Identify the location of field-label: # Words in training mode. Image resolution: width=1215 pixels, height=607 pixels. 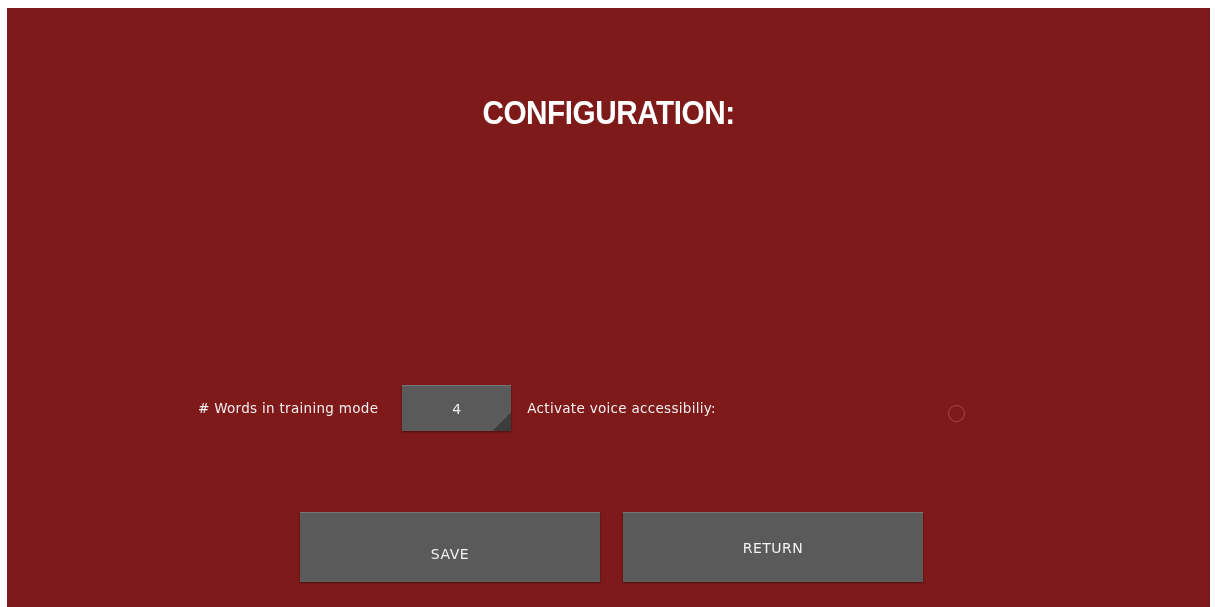
(288, 408).